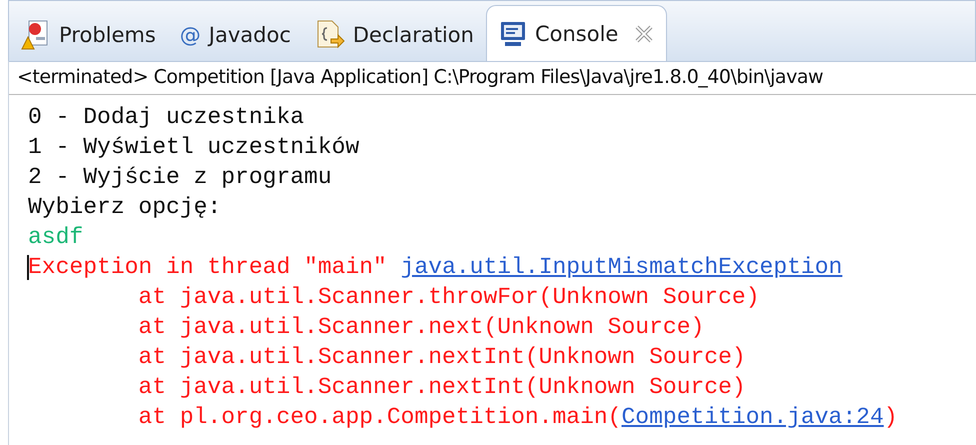 This screenshot has height=445, width=976. Describe the element at coordinates (394, 35) in the screenshot. I see `view-tab: Declaration` at that location.